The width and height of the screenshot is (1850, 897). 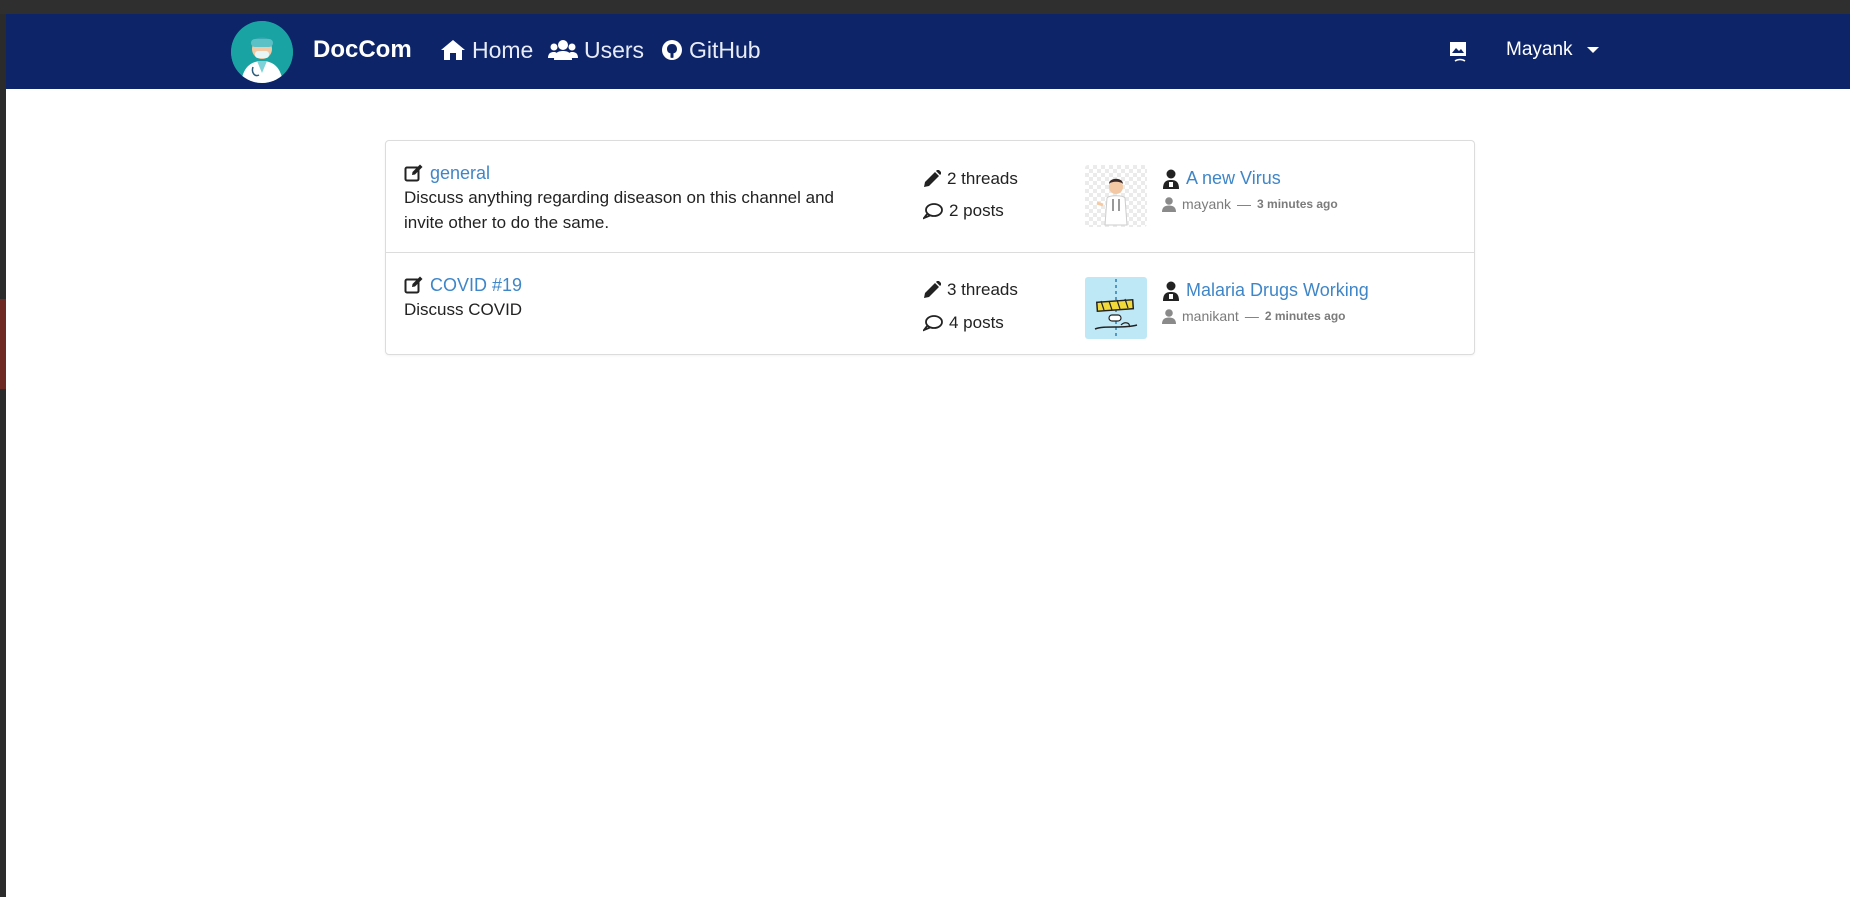 I want to click on thread-count: 3 threads, so click(x=970, y=290).